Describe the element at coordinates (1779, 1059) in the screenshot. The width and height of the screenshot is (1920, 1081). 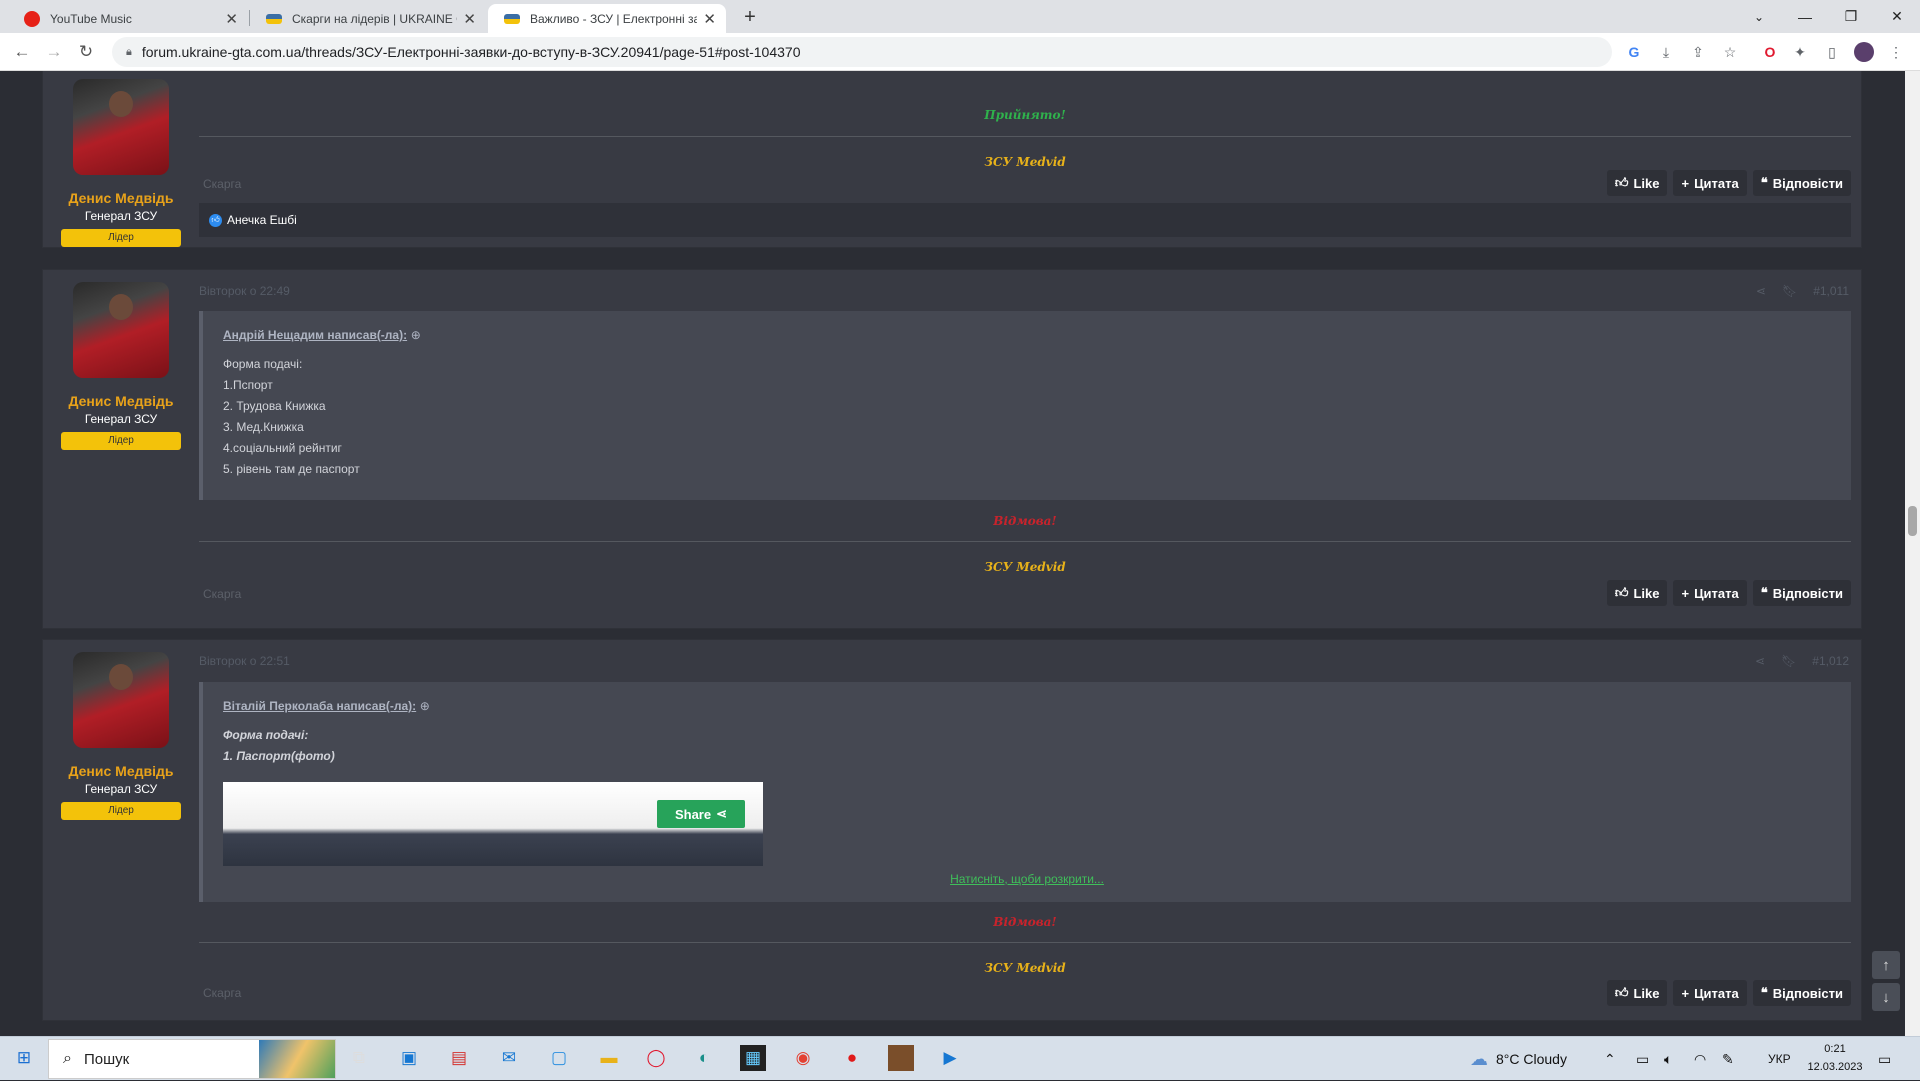
I see `language-indicator: УКР` at that location.